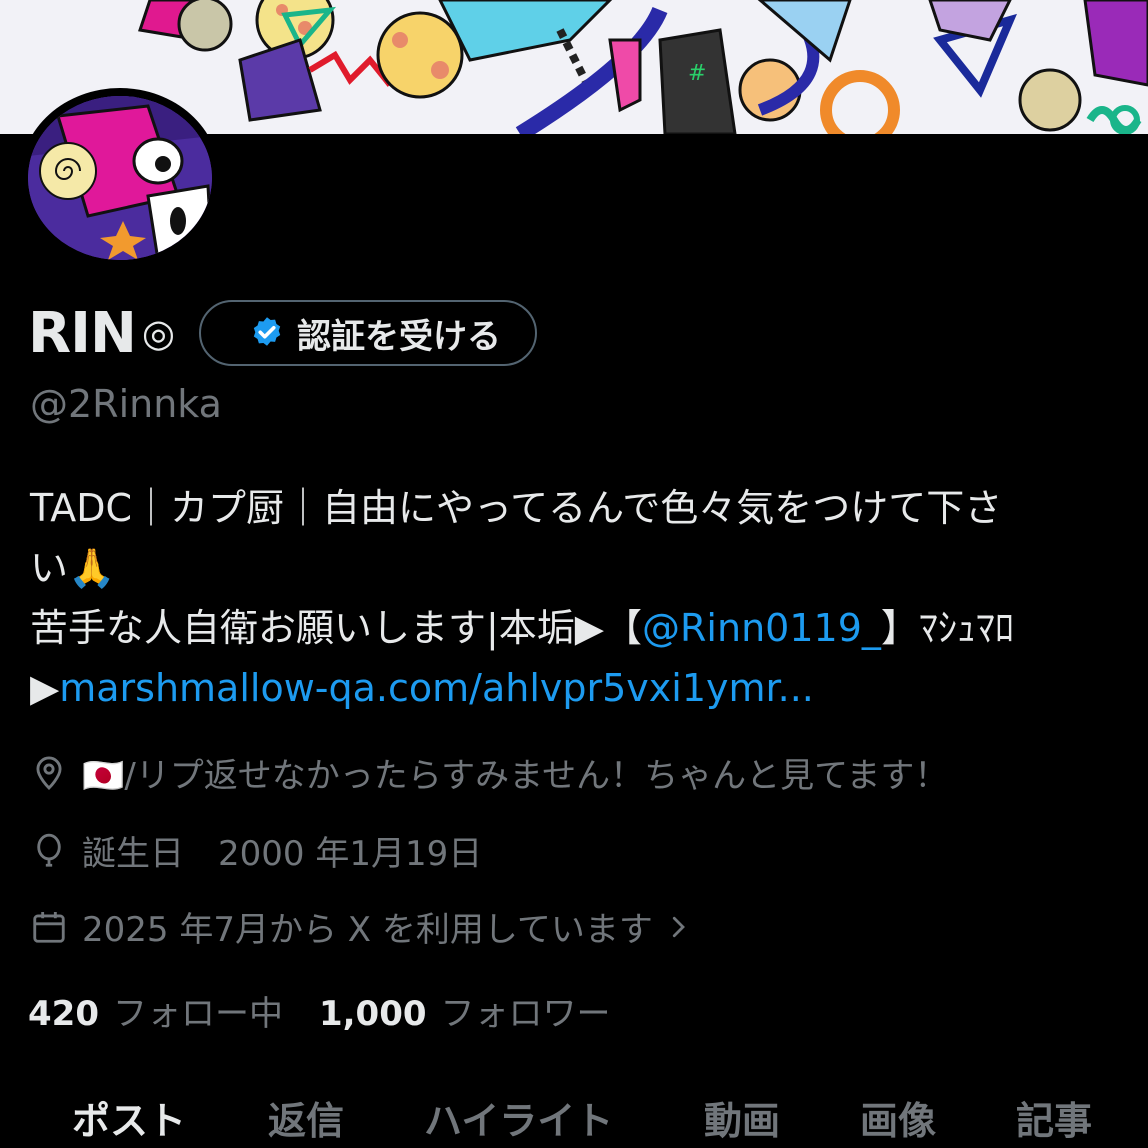 This screenshot has height=1148, width=1148. I want to click on tab-replies: 返信, so click(306, 1117).